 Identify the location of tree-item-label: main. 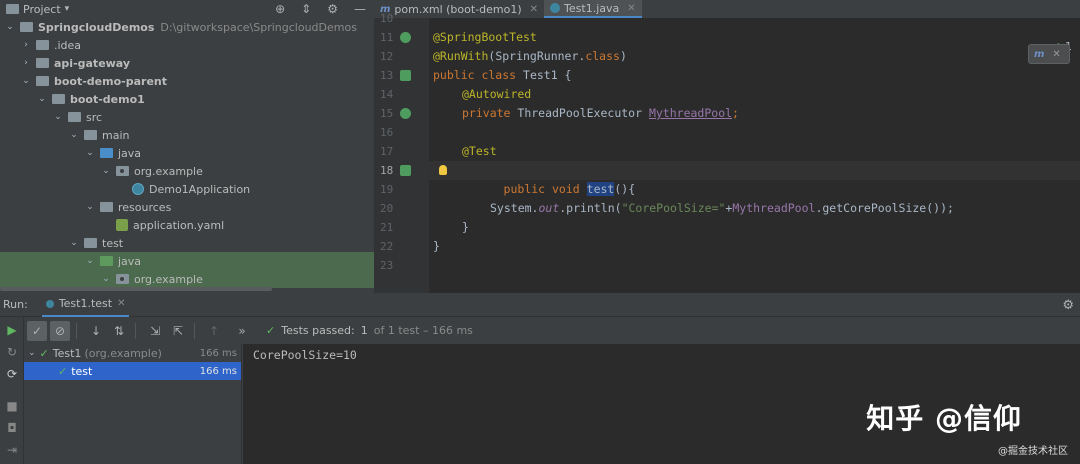
(116, 135).